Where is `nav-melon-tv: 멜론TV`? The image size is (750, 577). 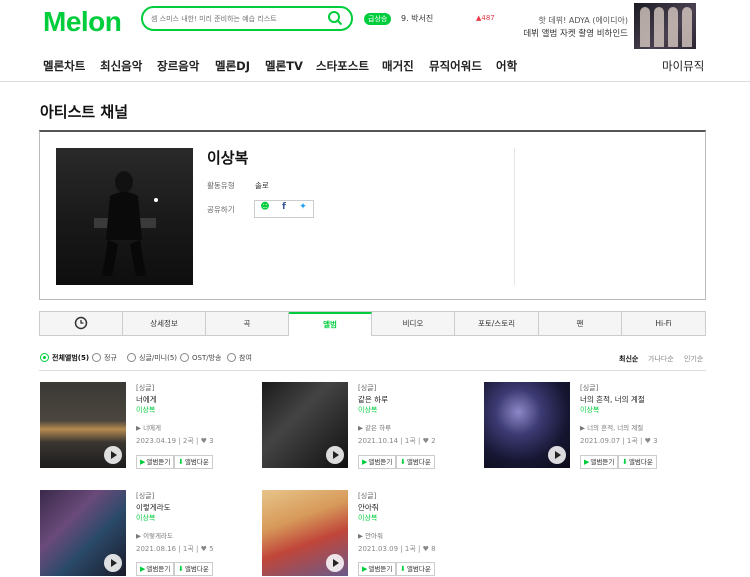 nav-melon-tv: 멜론TV is located at coordinates (284, 66).